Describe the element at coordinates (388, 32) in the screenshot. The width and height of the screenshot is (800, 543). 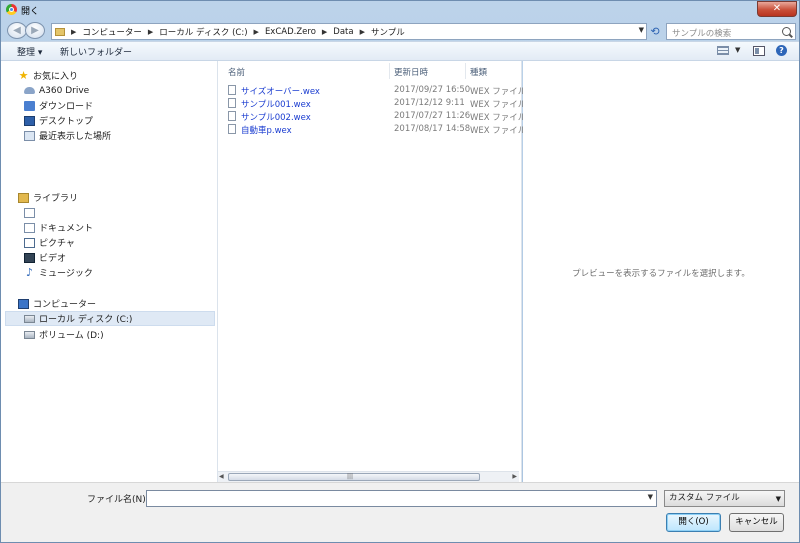
I see `breadcrumb-item: サンプル` at that location.